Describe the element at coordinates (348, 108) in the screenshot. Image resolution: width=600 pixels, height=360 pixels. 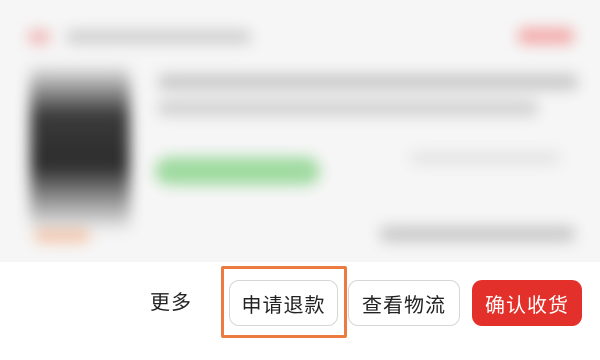
I see `product-title-blurred-line2` at that location.